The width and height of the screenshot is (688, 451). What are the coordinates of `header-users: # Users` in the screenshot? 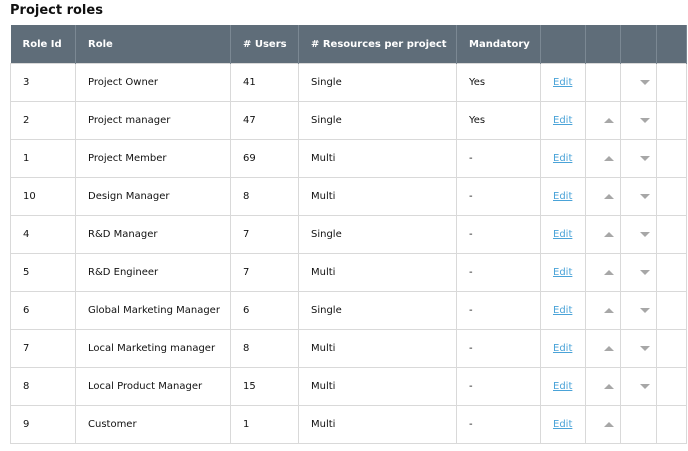 It's located at (264, 44).